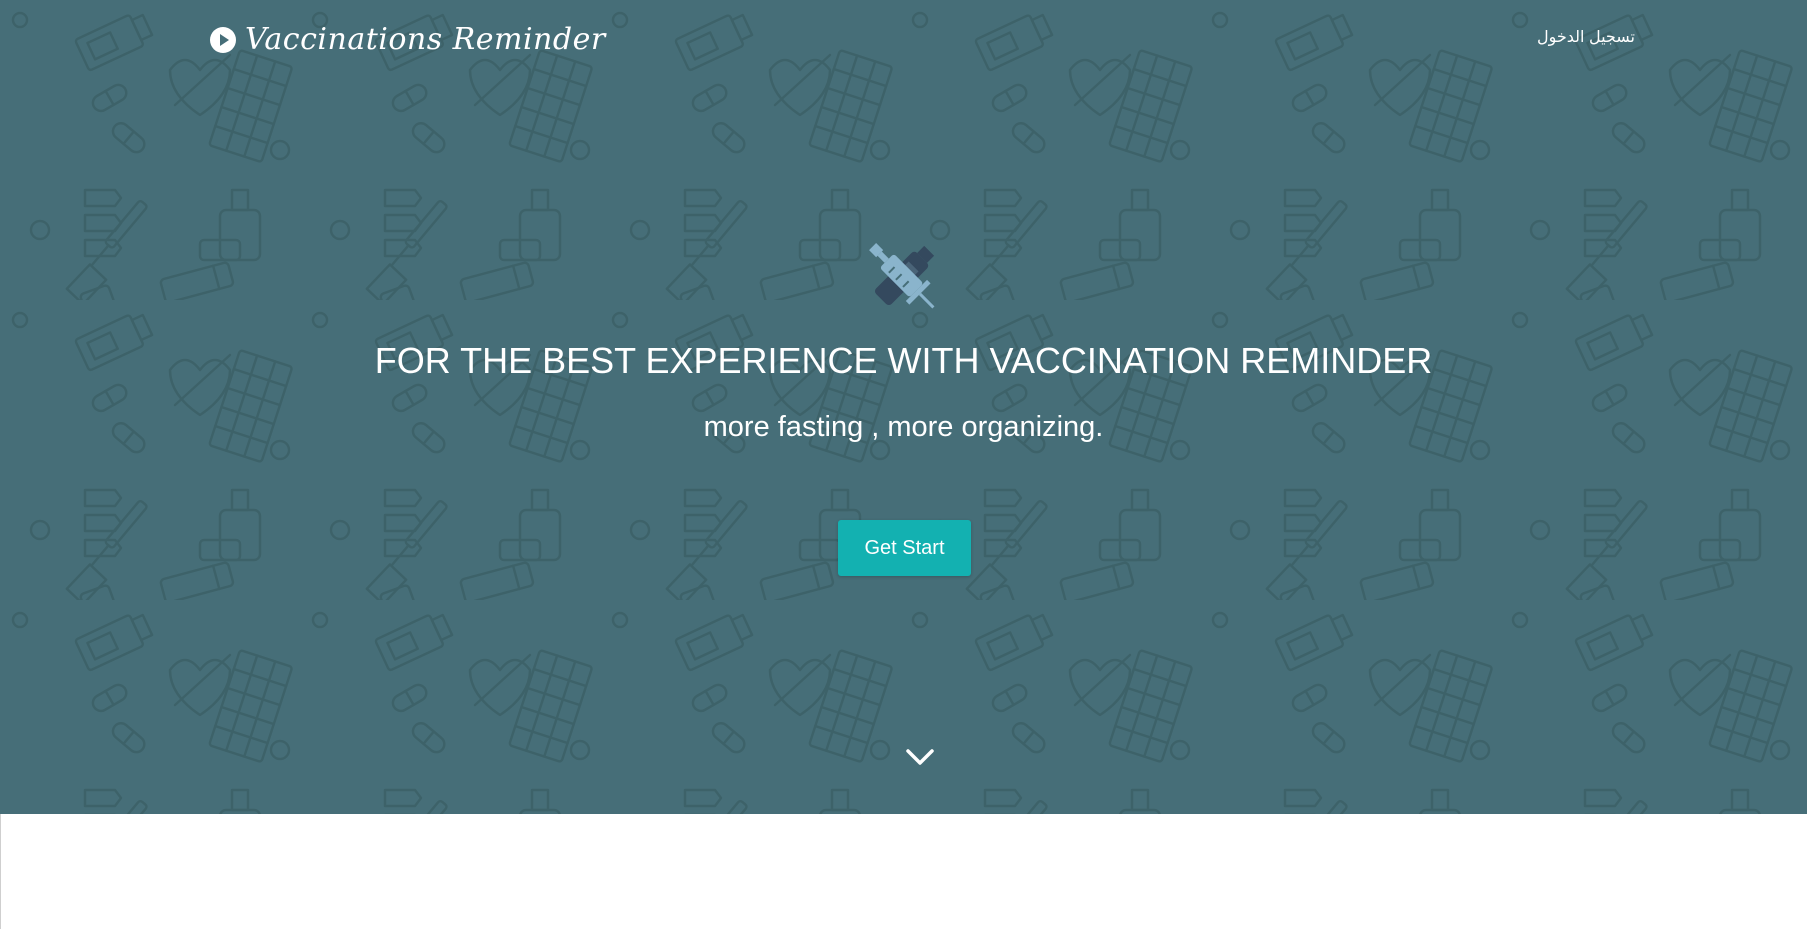  I want to click on top-navbar: Vaccinations Reminder تسجيل الدخول, so click(903, 40).